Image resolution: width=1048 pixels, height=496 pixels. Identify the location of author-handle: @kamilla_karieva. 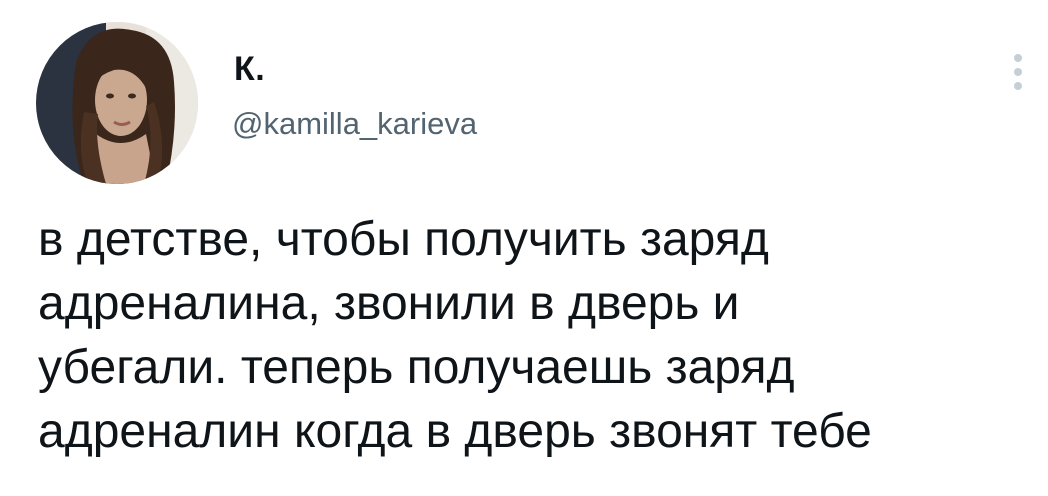
(354, 123).